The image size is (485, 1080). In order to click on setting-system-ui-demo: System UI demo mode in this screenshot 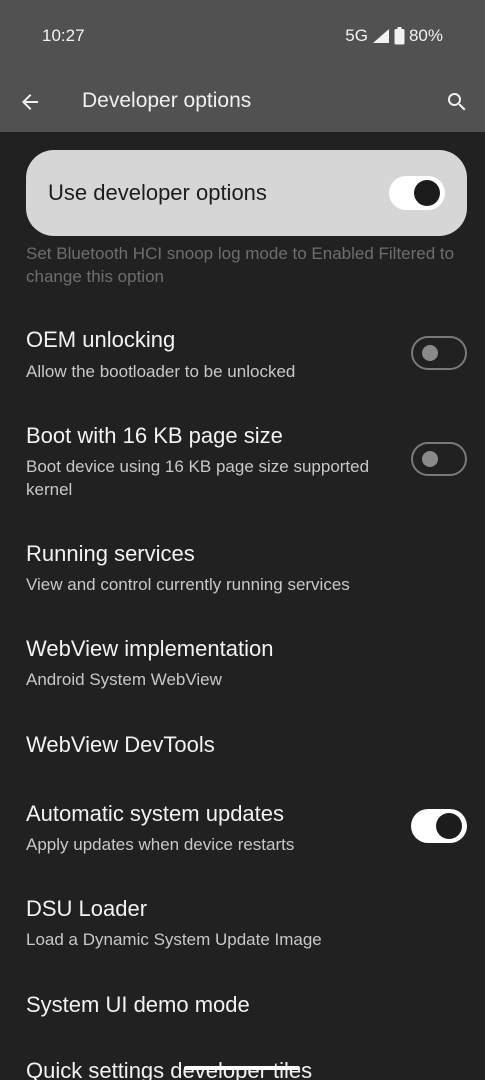, I will do `click(242, 1007)`.